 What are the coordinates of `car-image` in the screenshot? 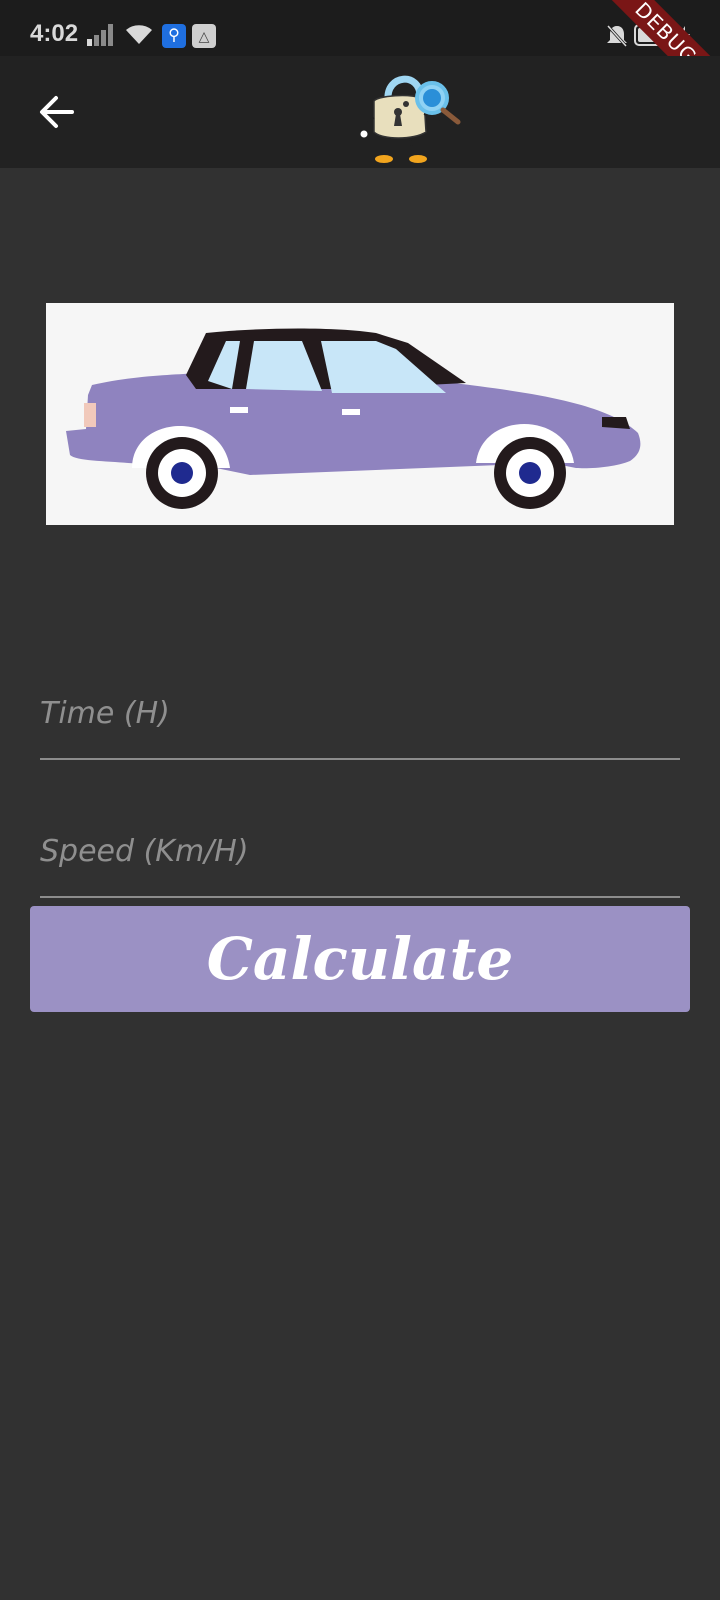 It's located at (360, 414).